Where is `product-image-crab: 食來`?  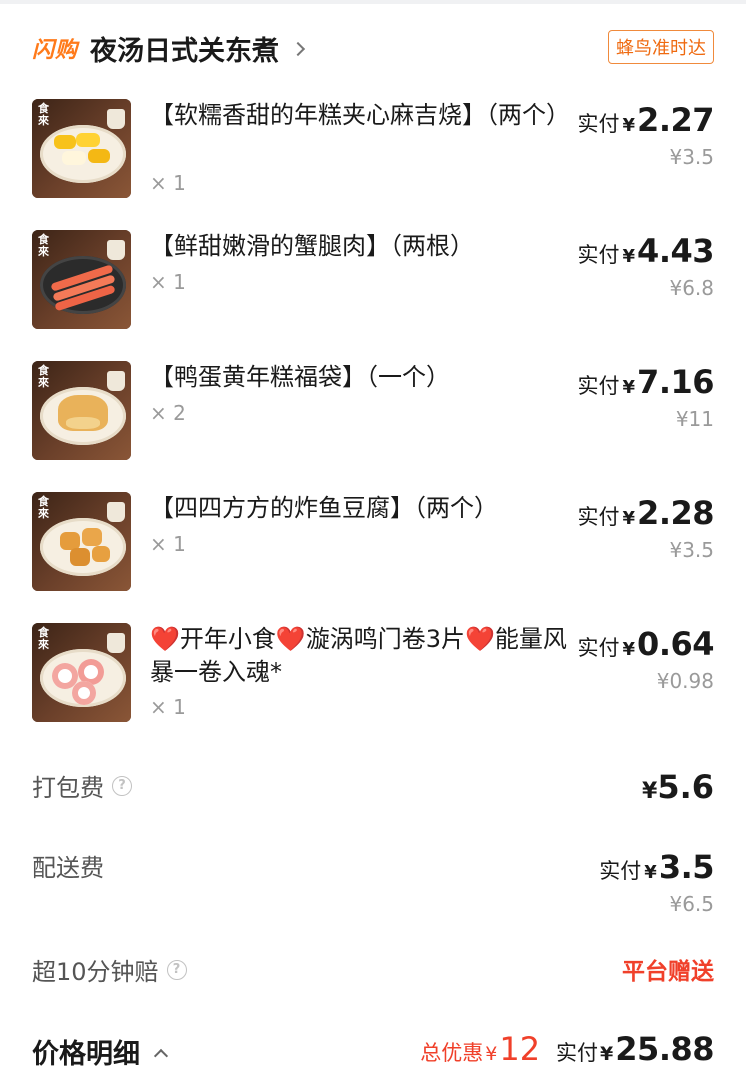 product-image-crab: 食來 is located at coordinates (81, 279).